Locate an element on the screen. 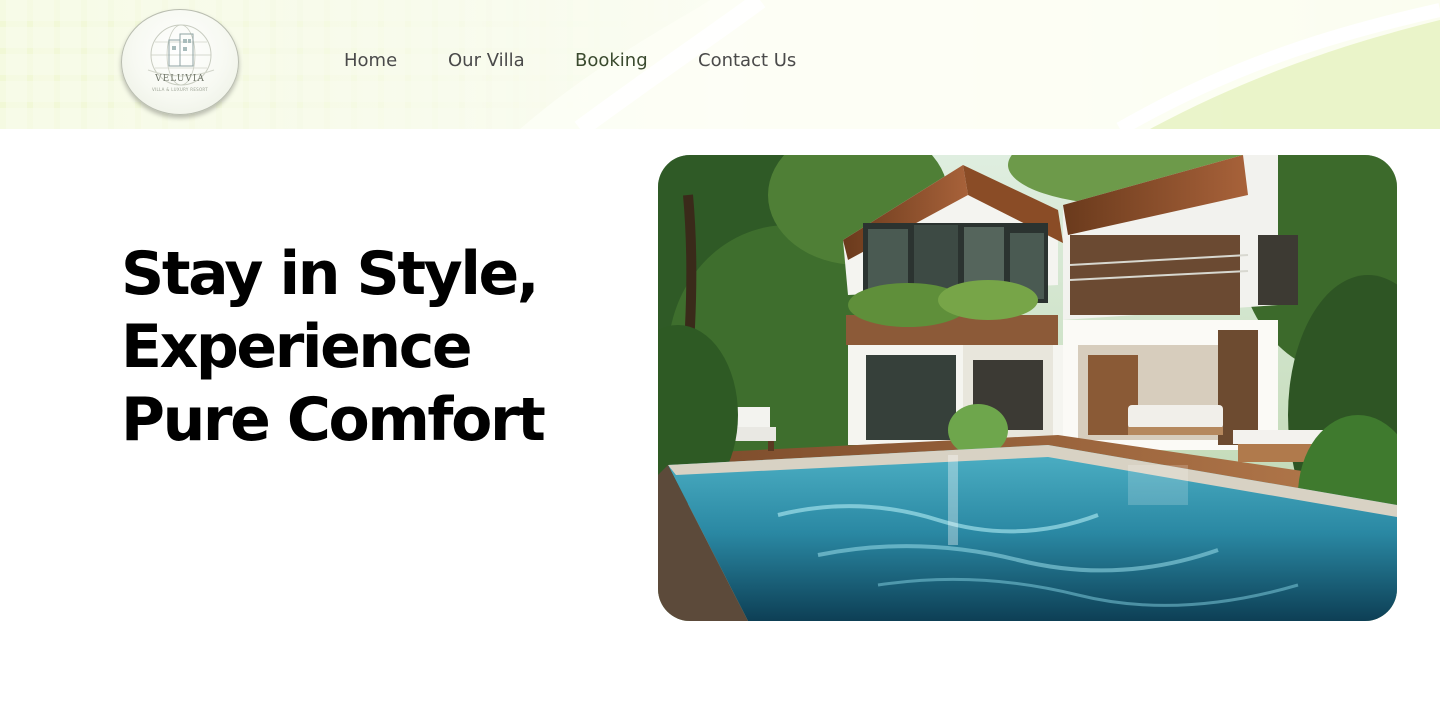 This screenshot has height=713, width=1440. nav-booking-link: Booking is located at coordinates (611, 60).